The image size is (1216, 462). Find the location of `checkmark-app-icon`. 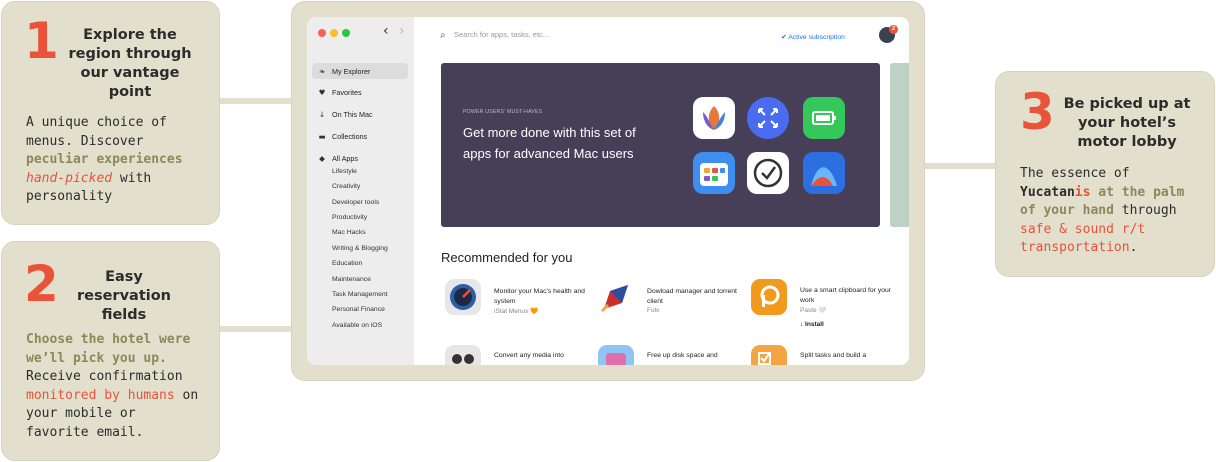

checkmark-app-icon is located at coordinates (768, 173).